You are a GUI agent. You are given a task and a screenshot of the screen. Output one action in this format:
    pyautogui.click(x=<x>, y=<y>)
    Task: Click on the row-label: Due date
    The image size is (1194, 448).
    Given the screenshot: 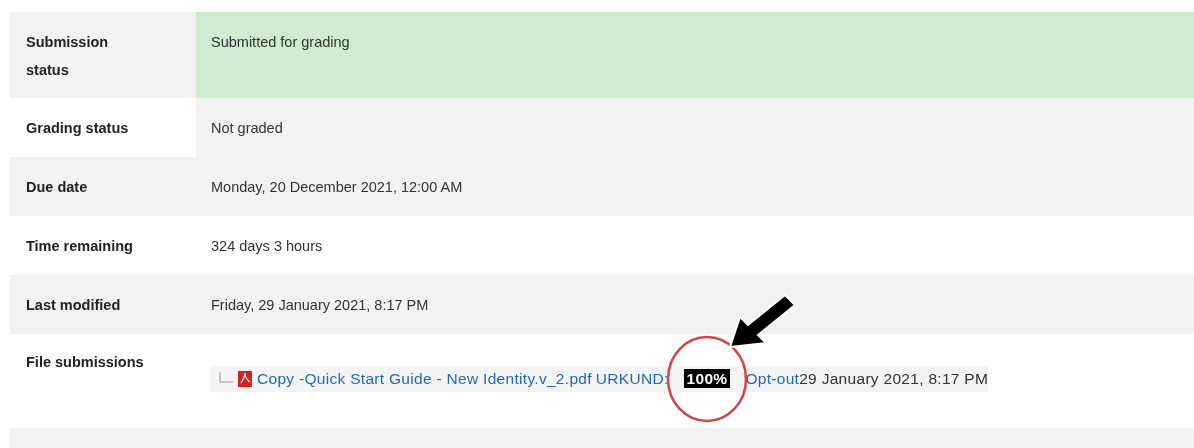 What is the action you would take?
    pyautogui.click(x=57, y=186)
    